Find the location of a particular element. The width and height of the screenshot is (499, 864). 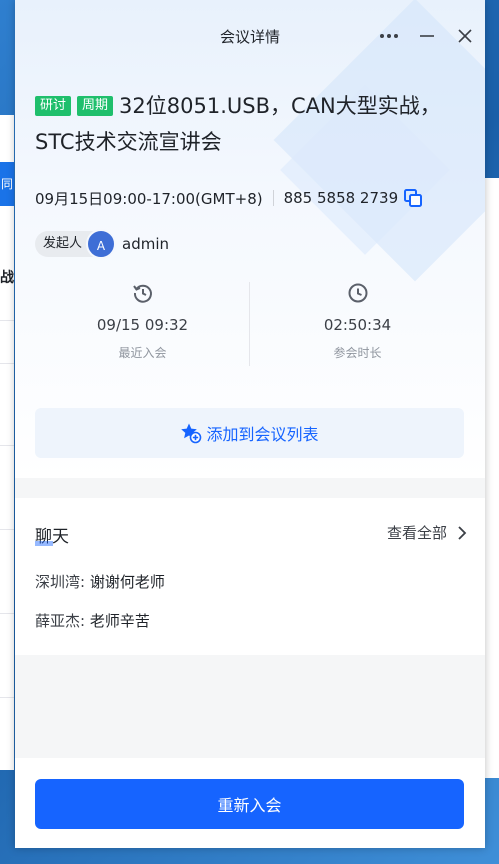

chat-message: 深圳湾: 谢谢何老师 is located at coordinates (100, 581).